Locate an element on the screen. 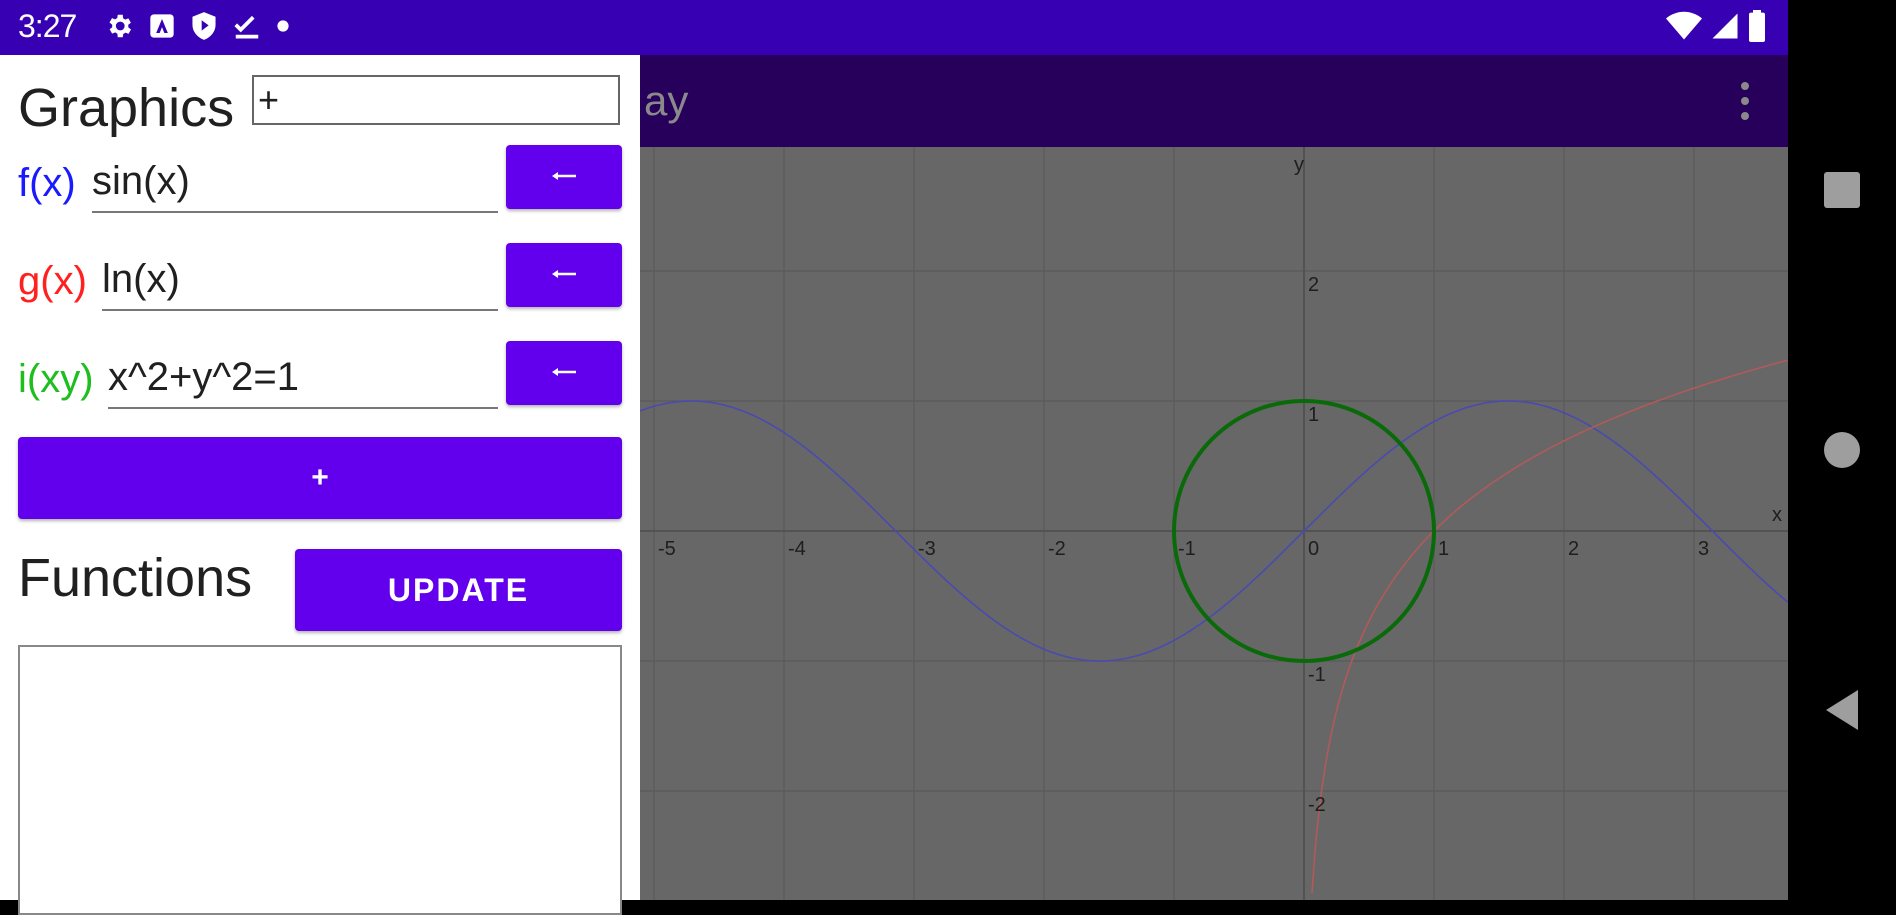 Image resolution: width=1896 pixels, height=915 pixels. home-circle-icon is located at coordinates (1842, 450).